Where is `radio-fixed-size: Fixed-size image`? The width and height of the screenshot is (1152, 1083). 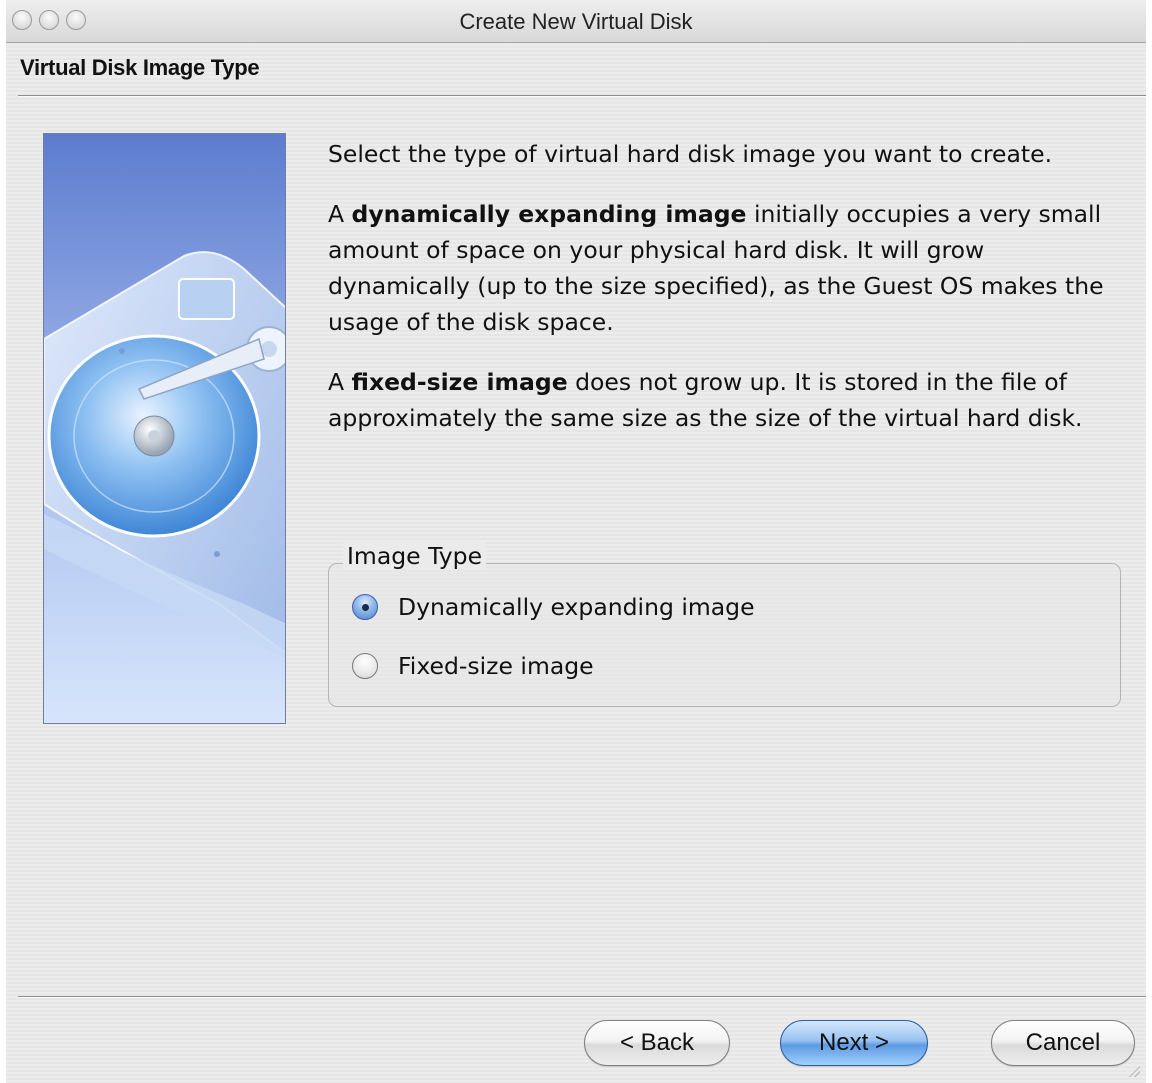
radio-fixed-size: Fixed-size image is located at coordinates (473, 666).